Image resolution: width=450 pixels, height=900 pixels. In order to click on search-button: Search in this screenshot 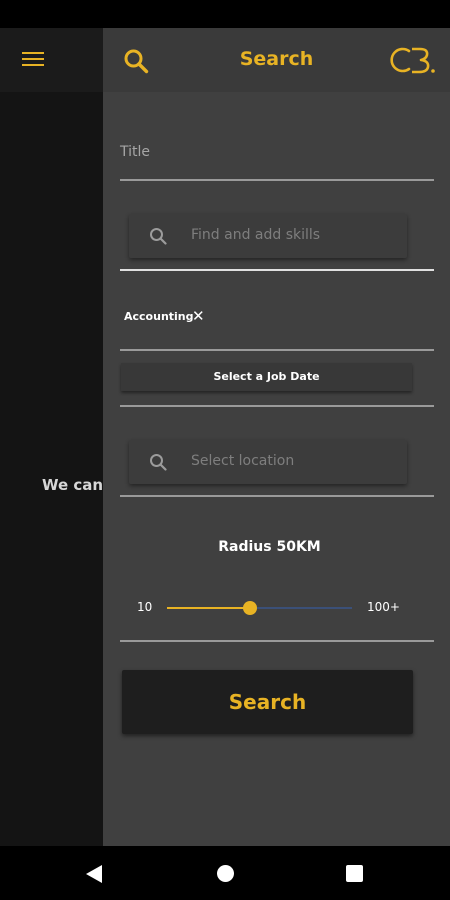, I will do `click(267, 702)`.